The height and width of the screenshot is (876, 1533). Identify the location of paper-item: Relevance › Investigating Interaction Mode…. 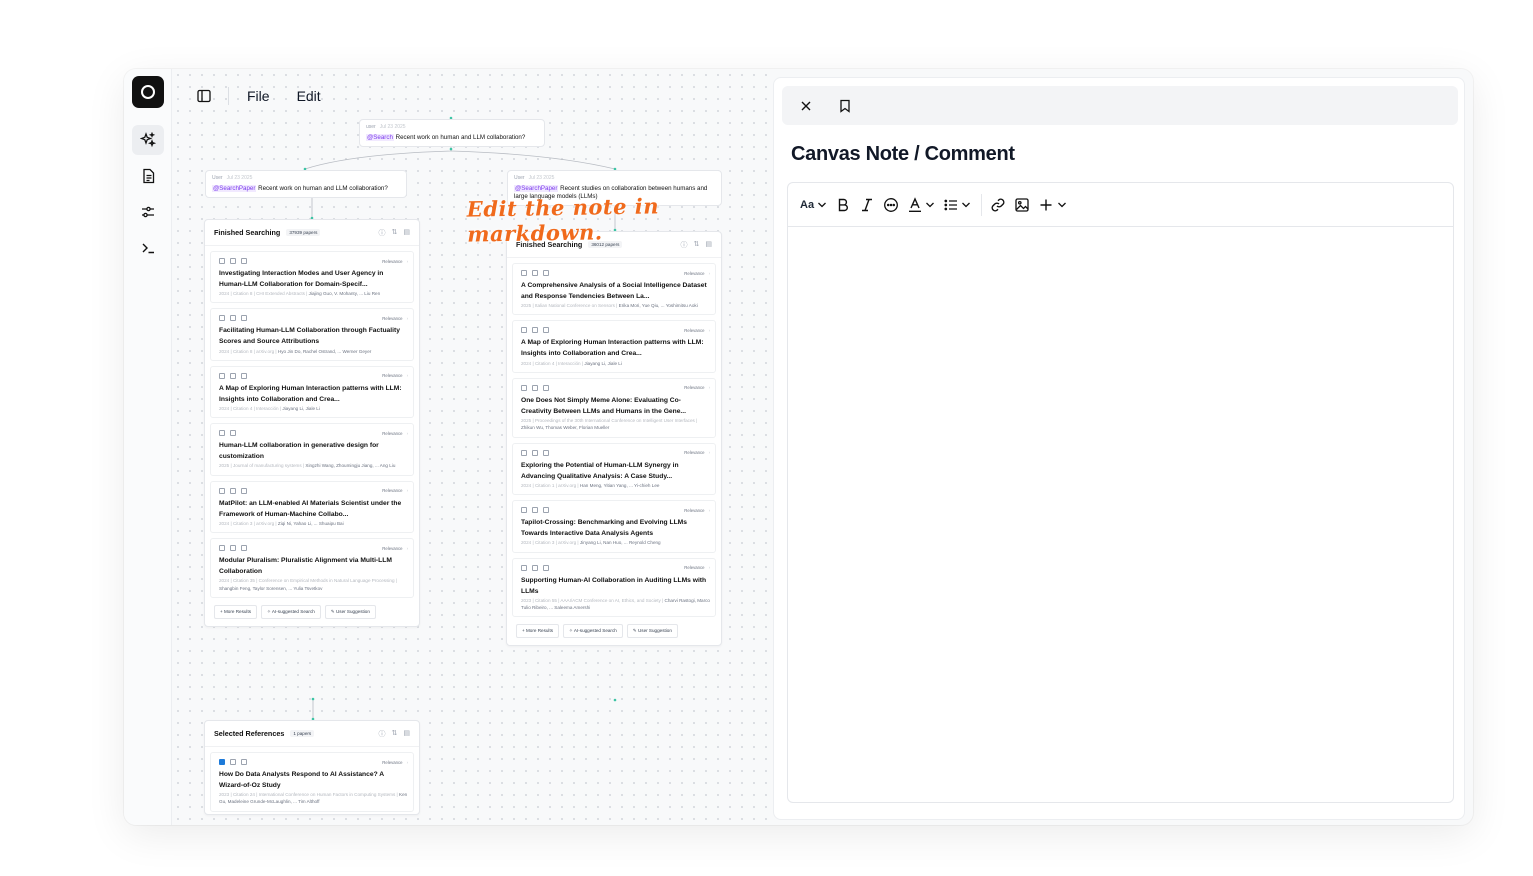
(312, 277).